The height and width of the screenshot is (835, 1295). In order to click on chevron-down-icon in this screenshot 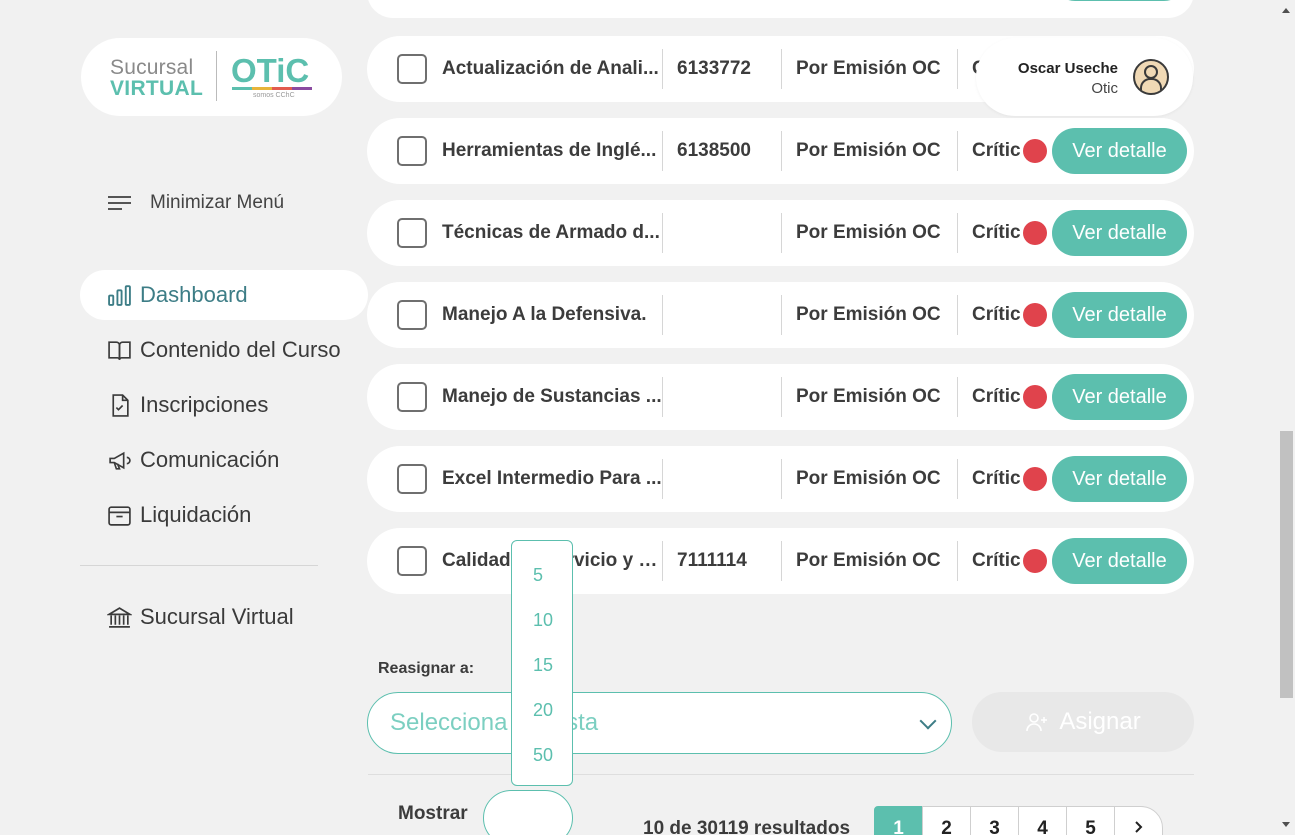, I will do `click(928, 721)`.